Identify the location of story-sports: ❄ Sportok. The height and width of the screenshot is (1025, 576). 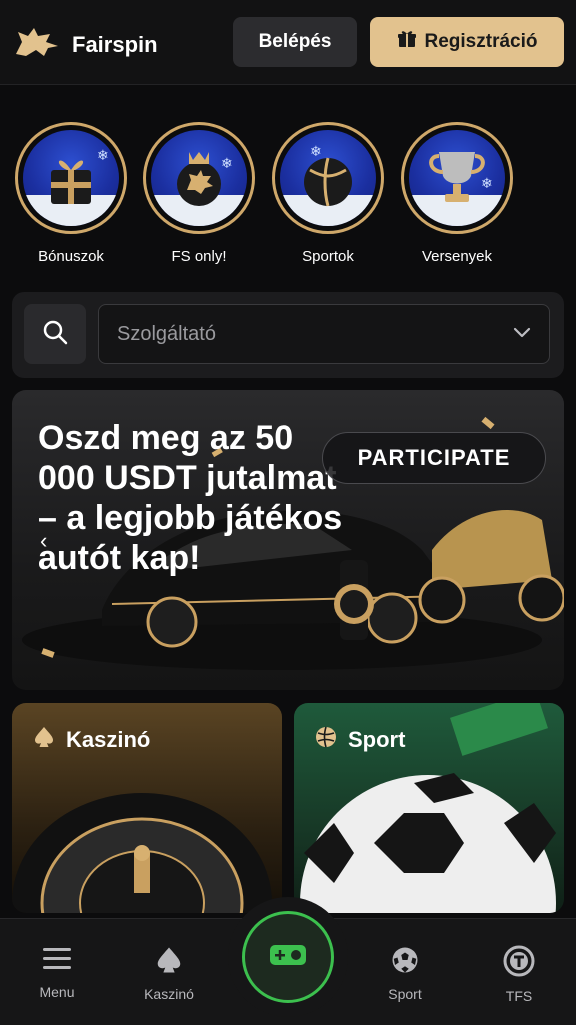
(328, 193).